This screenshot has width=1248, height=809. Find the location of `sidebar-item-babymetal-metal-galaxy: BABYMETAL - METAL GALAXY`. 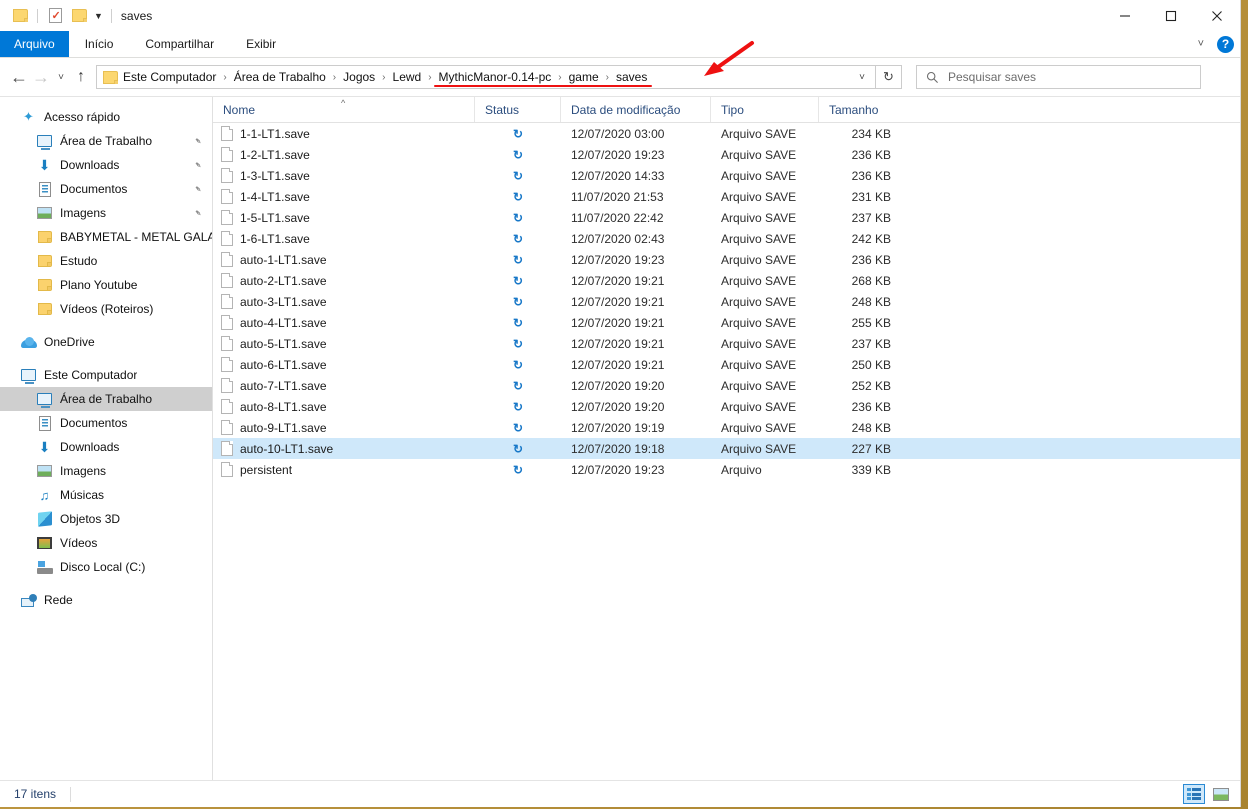

sidebar-item-babymetal-metal-galaxy: BABYMETAL - METAL GALAXY is located at coordinates (106, 237).